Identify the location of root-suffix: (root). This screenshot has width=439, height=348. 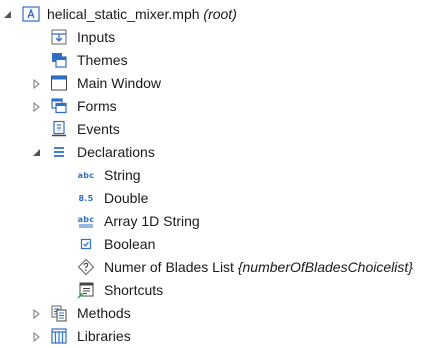
(220, 14).